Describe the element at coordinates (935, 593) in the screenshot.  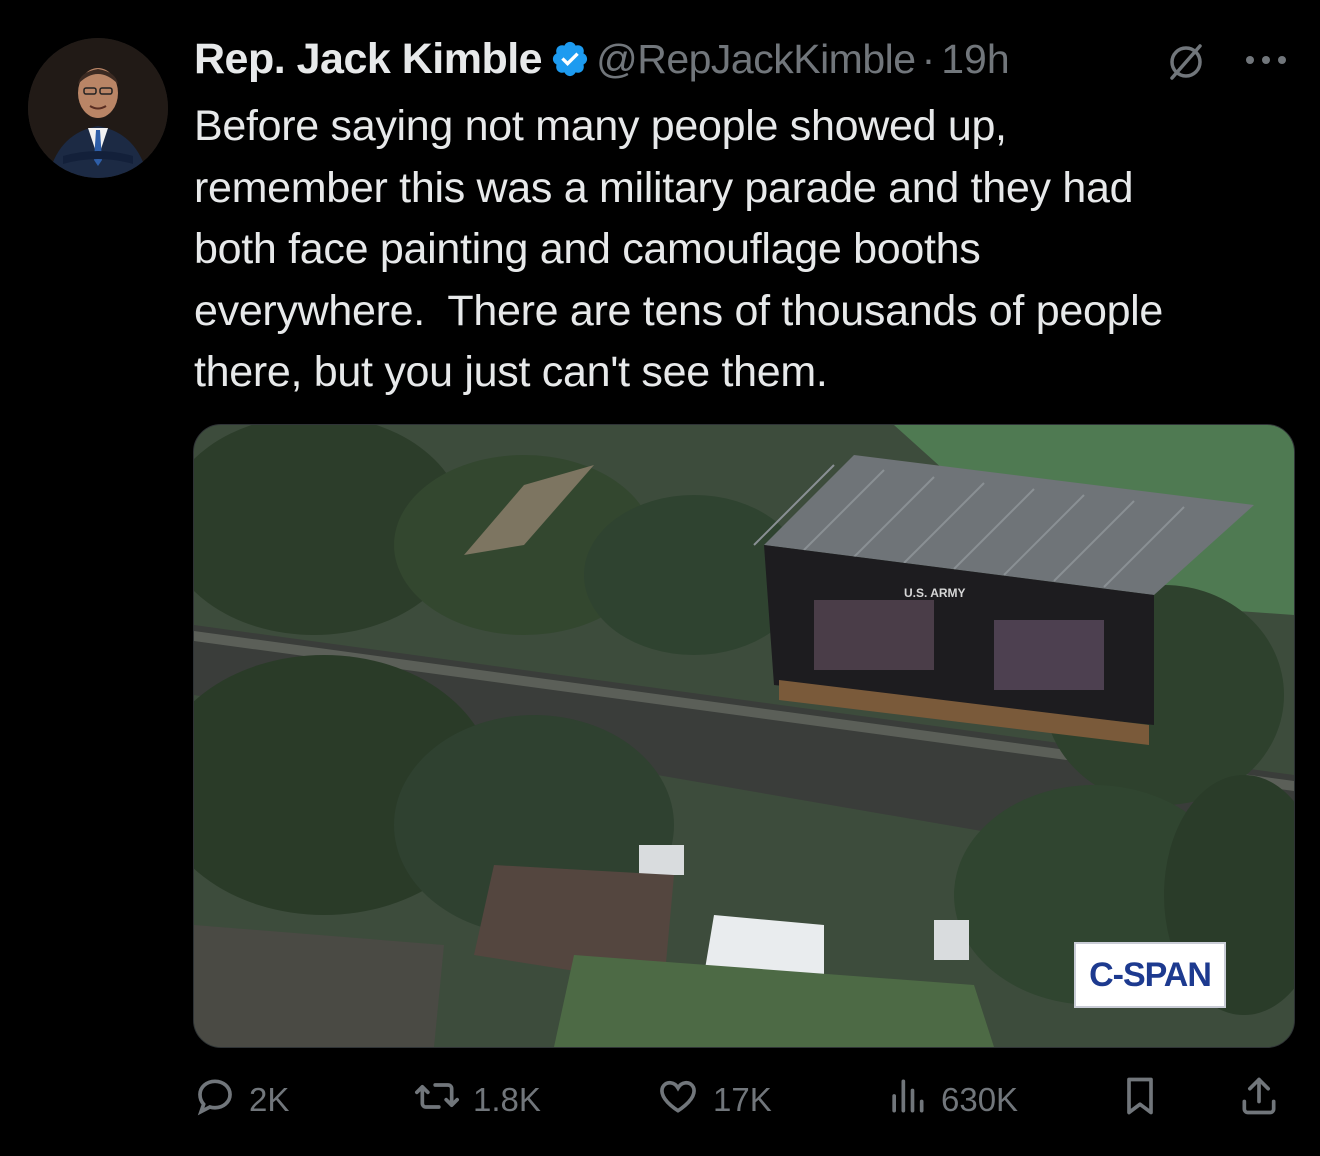
I see `stage-sign-text: U.S. ARMY` at that location.